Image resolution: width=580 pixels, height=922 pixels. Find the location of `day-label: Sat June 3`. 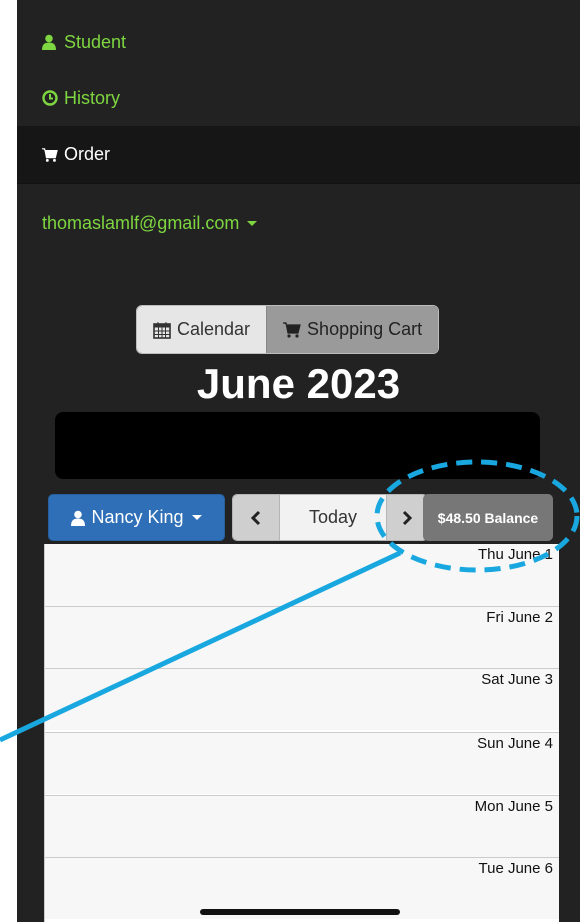

day-label: Sat June 3 is located at coordinates (517, 679).